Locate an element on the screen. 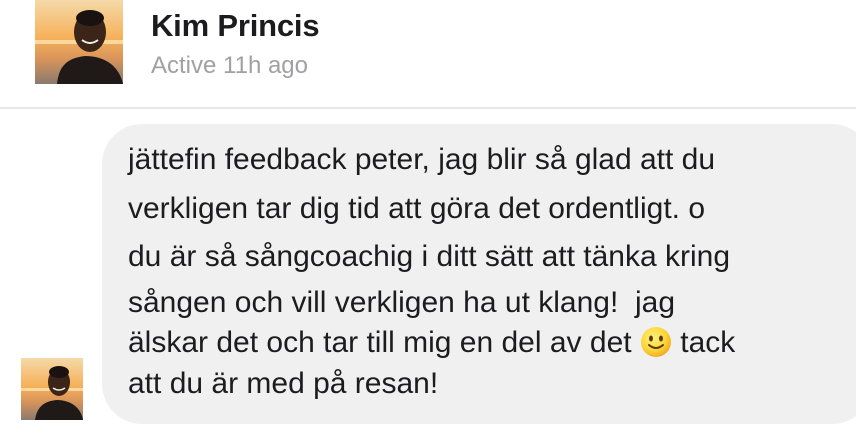 The height and width of the screenshot is (447, 856). contact-name: Kim Princis is located at coordinates (235, 26).